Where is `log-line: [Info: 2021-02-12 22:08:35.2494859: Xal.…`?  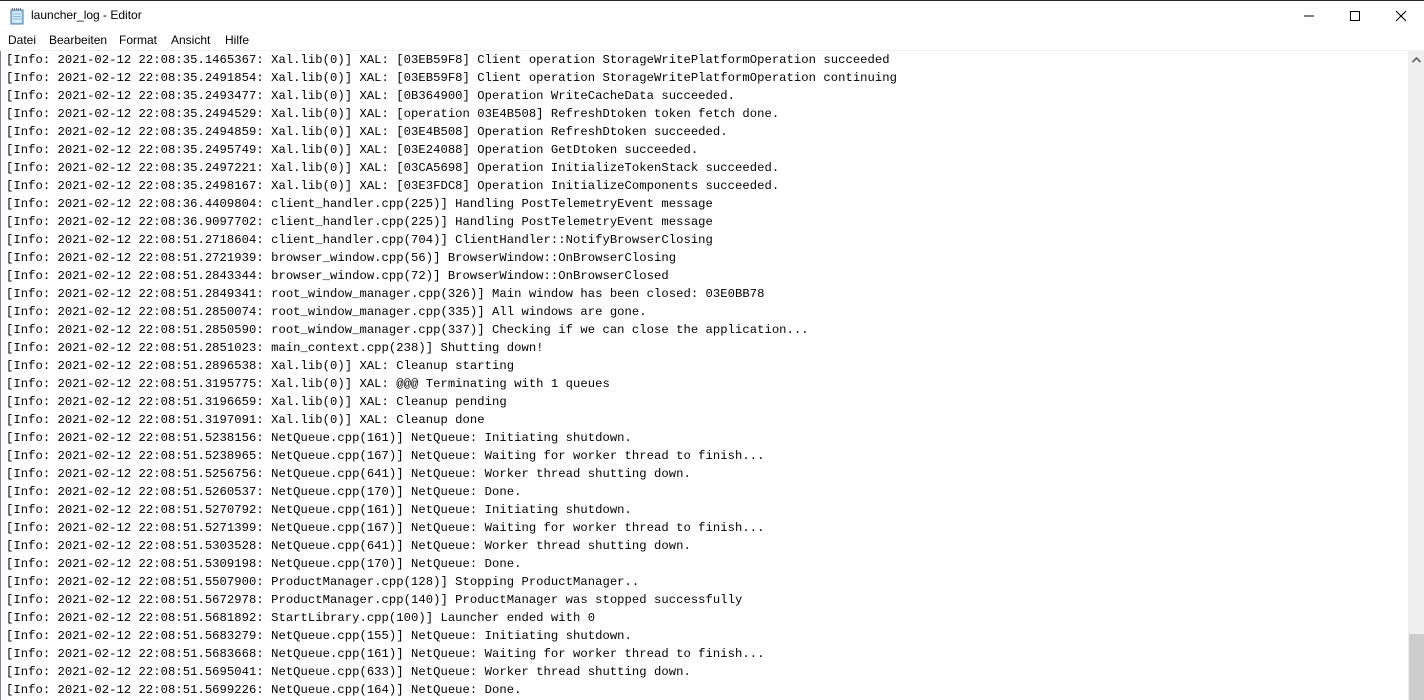 log-line: [Info: 2021-02-12 22:08:35.2494859: Xal.… is located at coordinates (367, 132).